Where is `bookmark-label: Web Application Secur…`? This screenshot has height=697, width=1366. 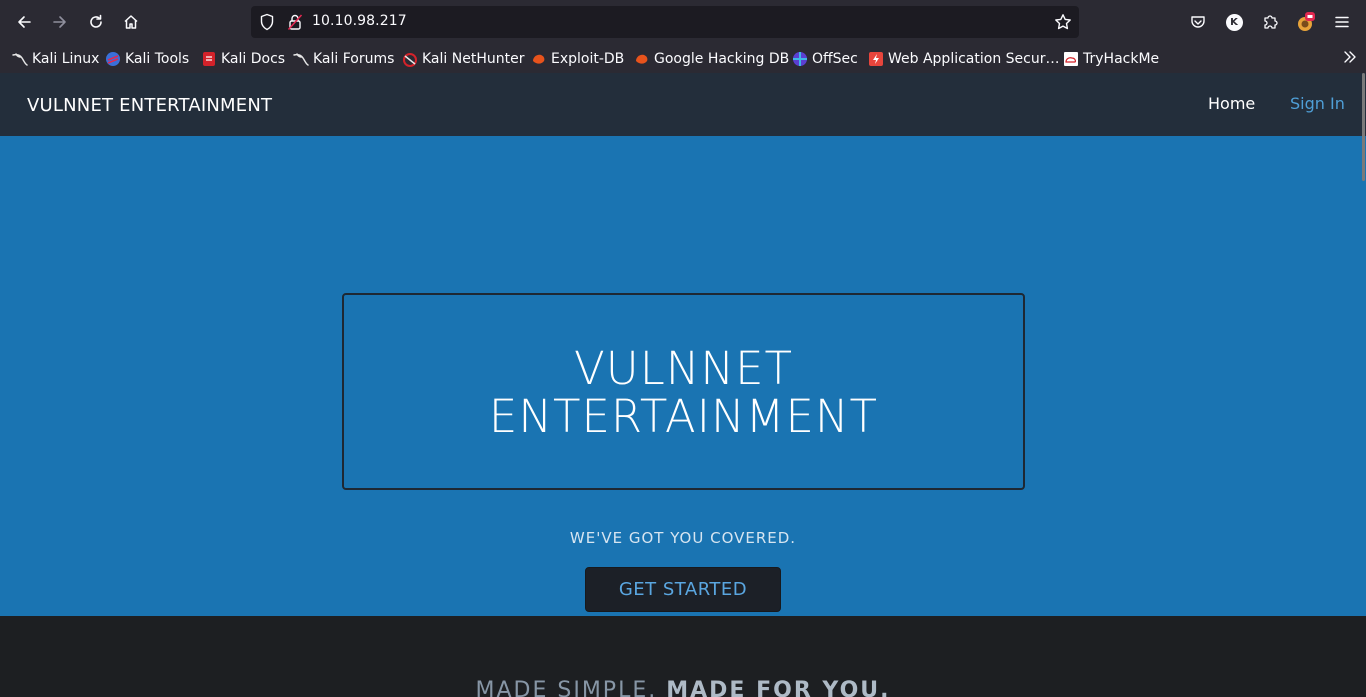
bookmark-label: Web Application Secur… is located at coordinates (974, 59).